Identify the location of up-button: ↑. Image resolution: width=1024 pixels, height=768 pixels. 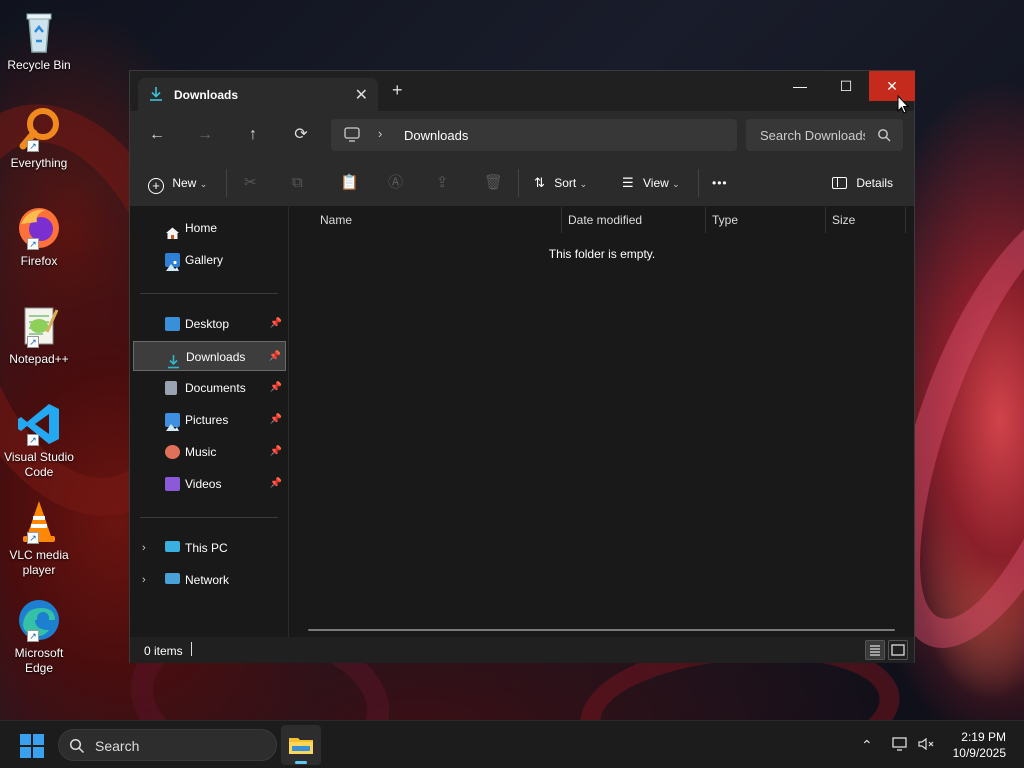
(253, 135).